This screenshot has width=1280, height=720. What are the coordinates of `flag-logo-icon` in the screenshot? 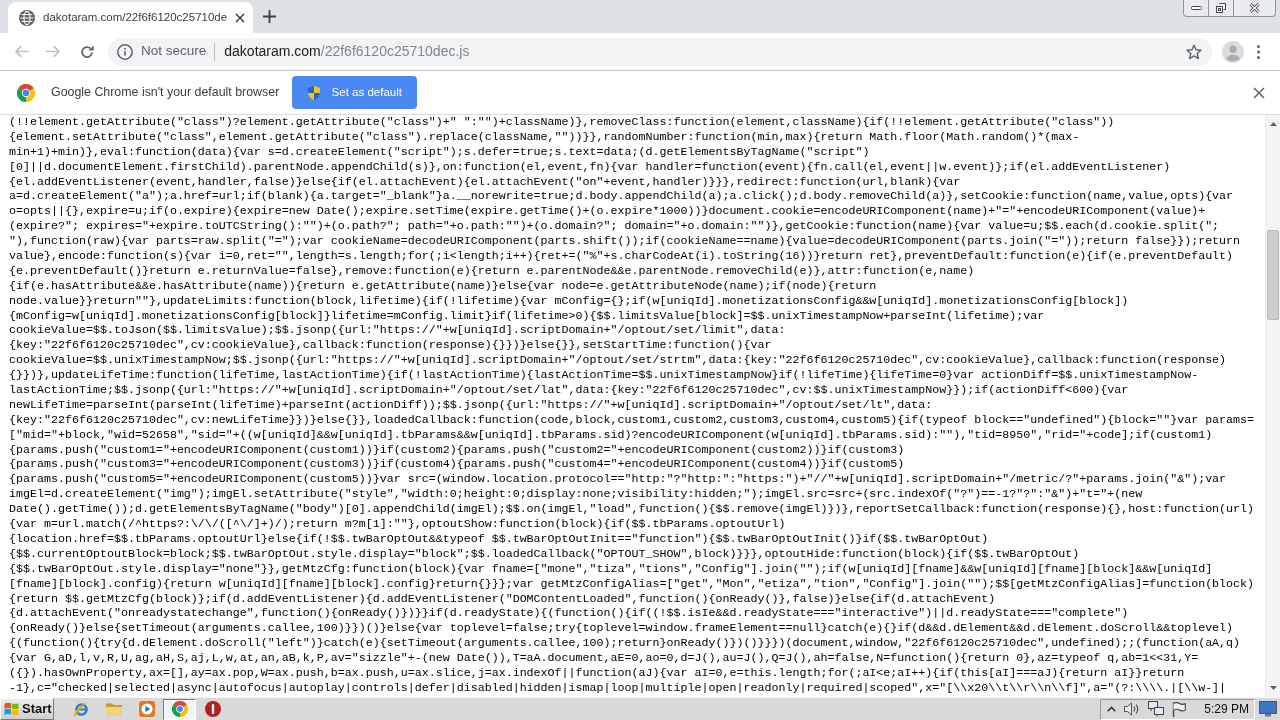 It's located at (11, 709).